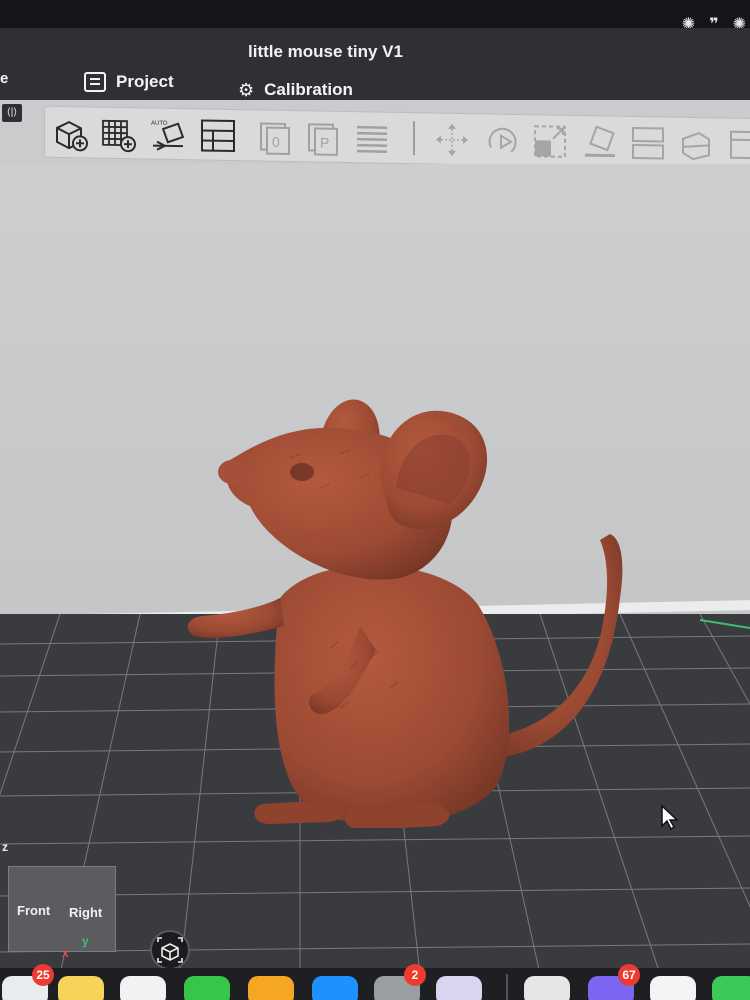 This screenshot has height=1000, width=750. What do you see at coordinates (414, 138) in the screenshot?
I see `toolbar-separator` at bounding box center [414, 138].